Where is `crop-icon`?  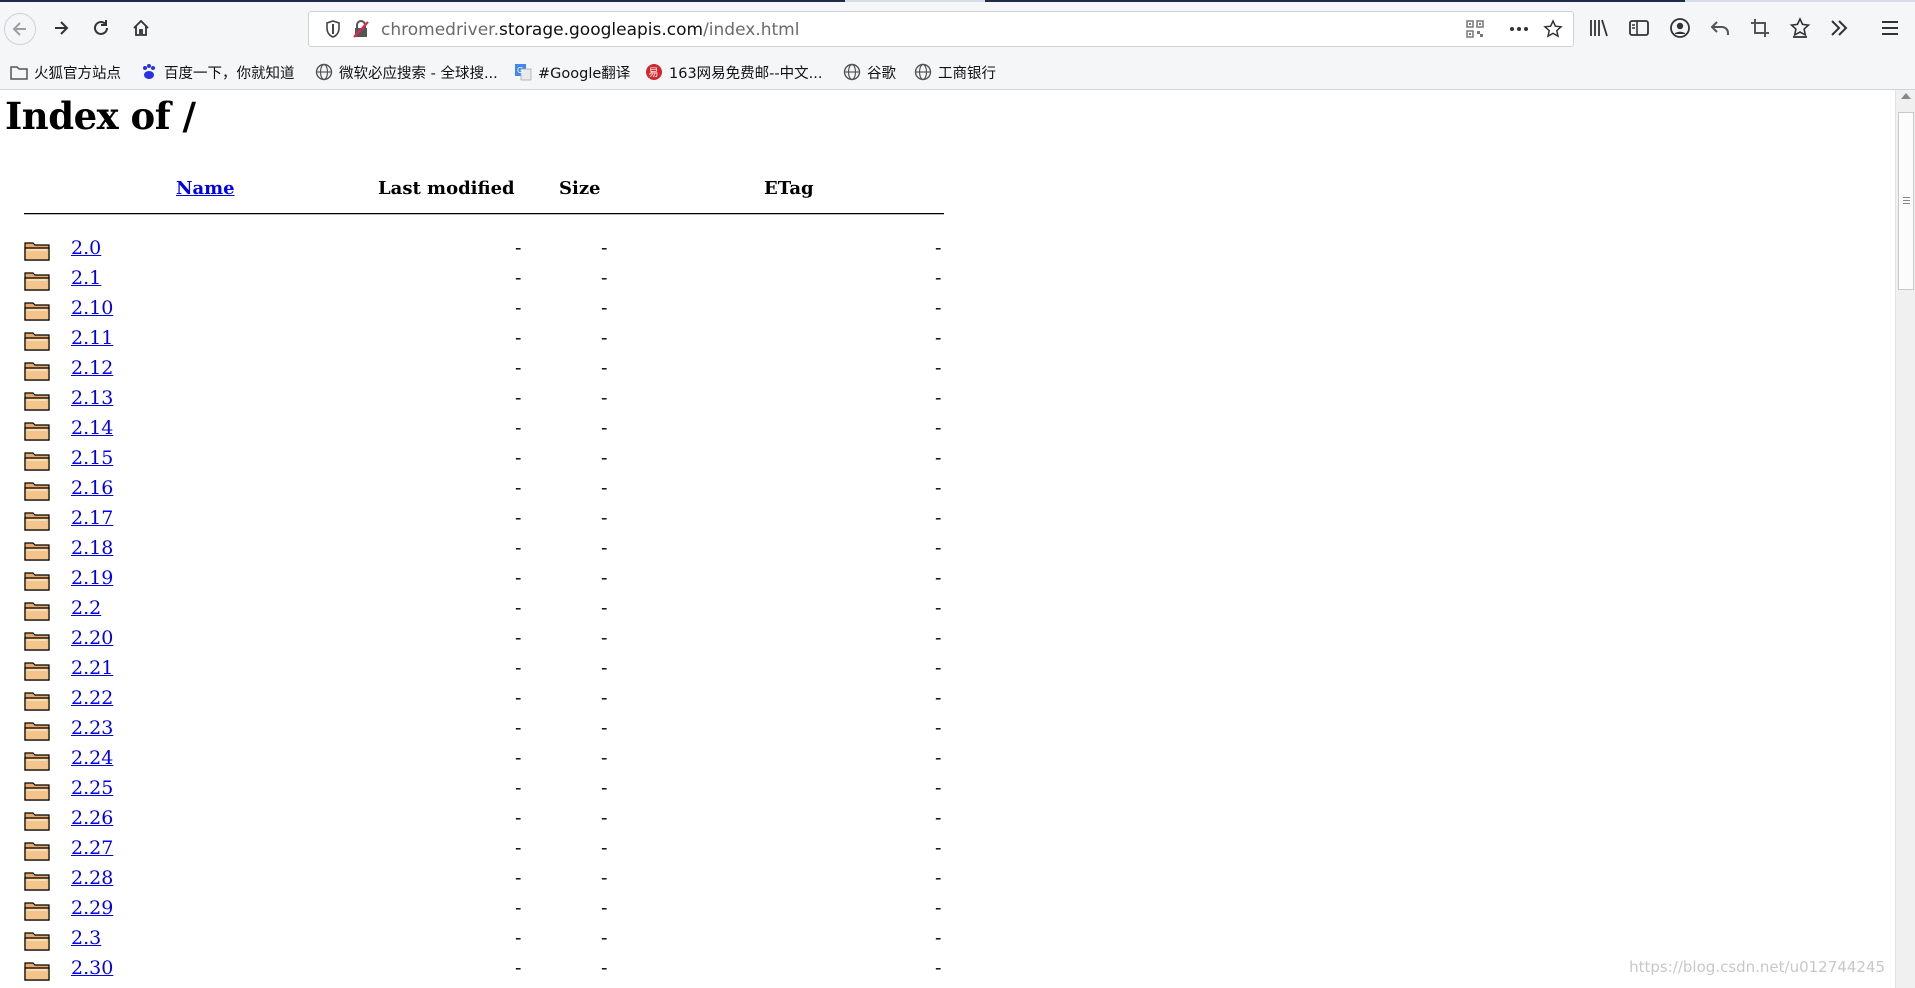
crop-icon is located at coordinates (1760, 28).